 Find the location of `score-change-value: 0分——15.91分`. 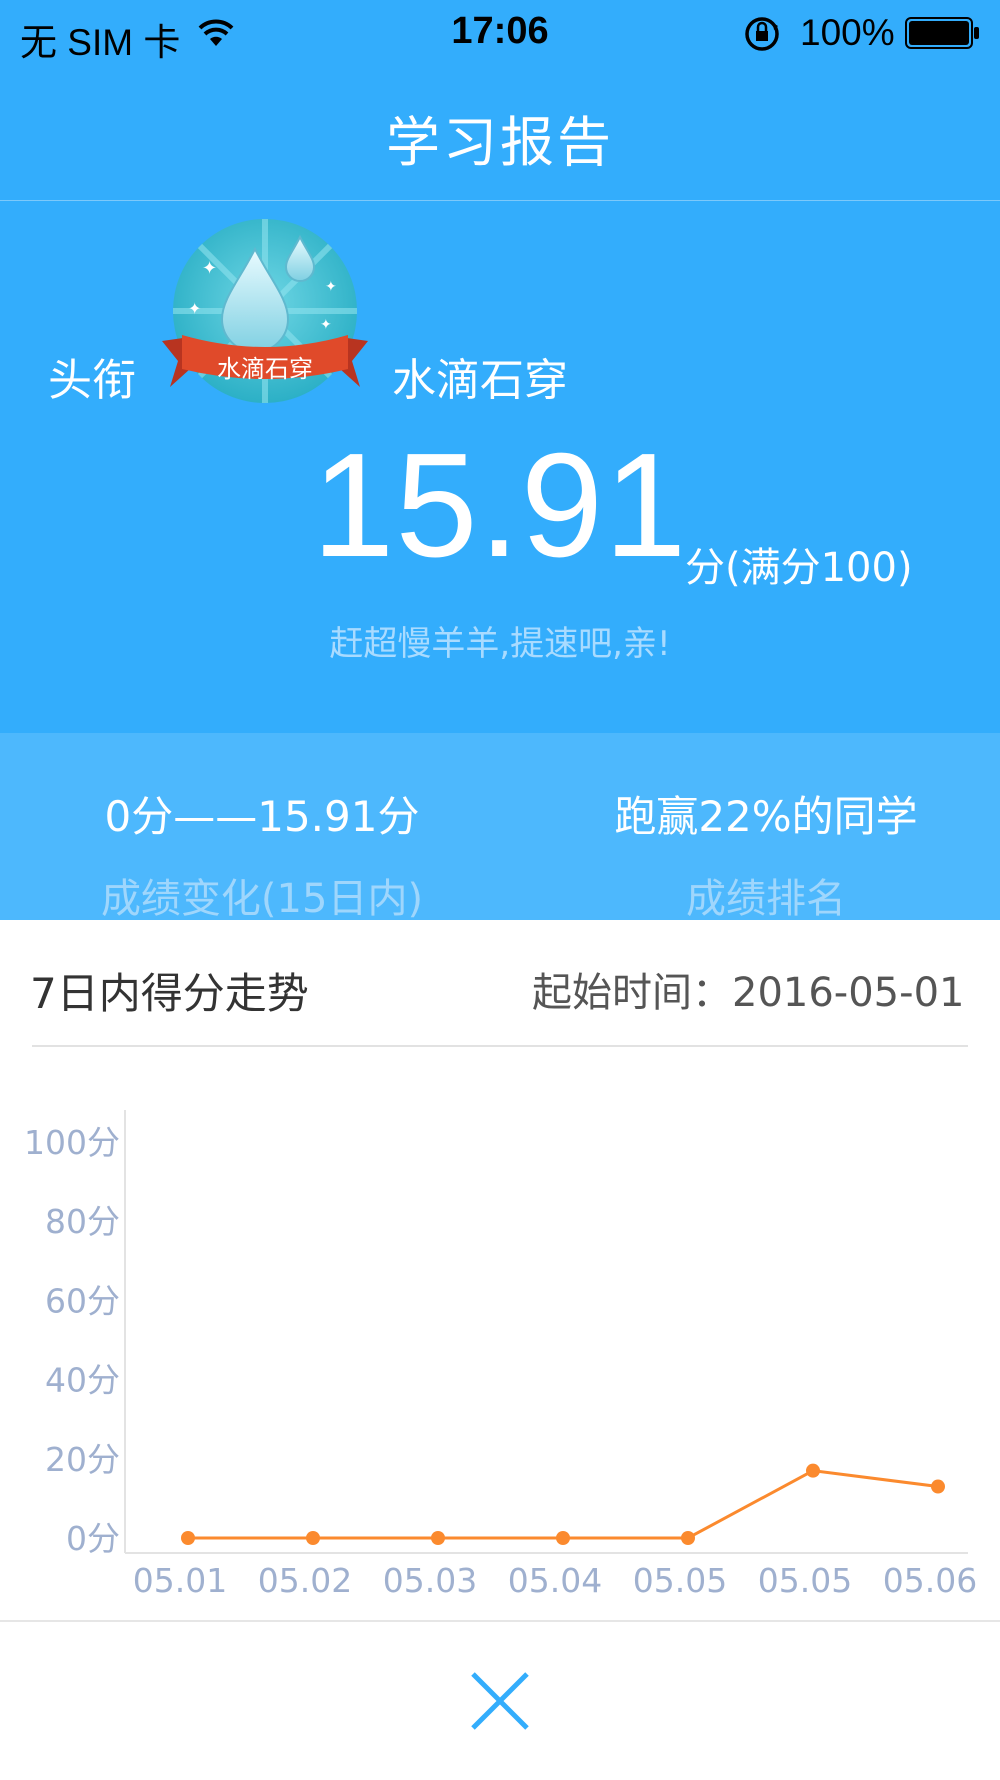

score-change-value: 0分——15.91分 is located at coordinates (262, 816).